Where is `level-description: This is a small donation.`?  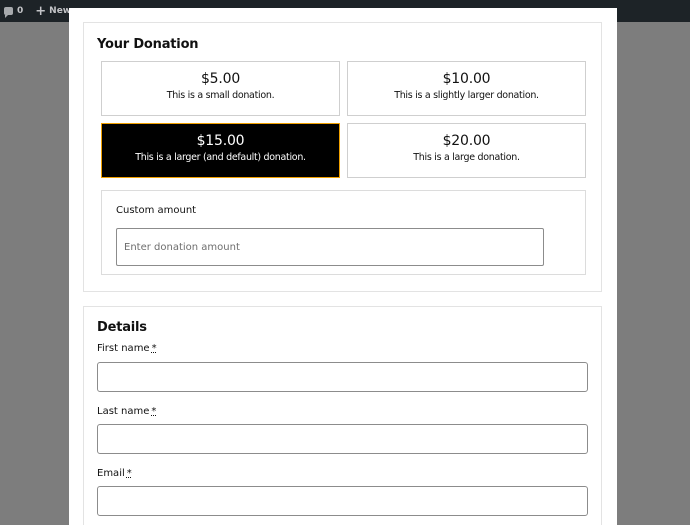
level-description: This is a small donation. is located at coordinates (220, 95).